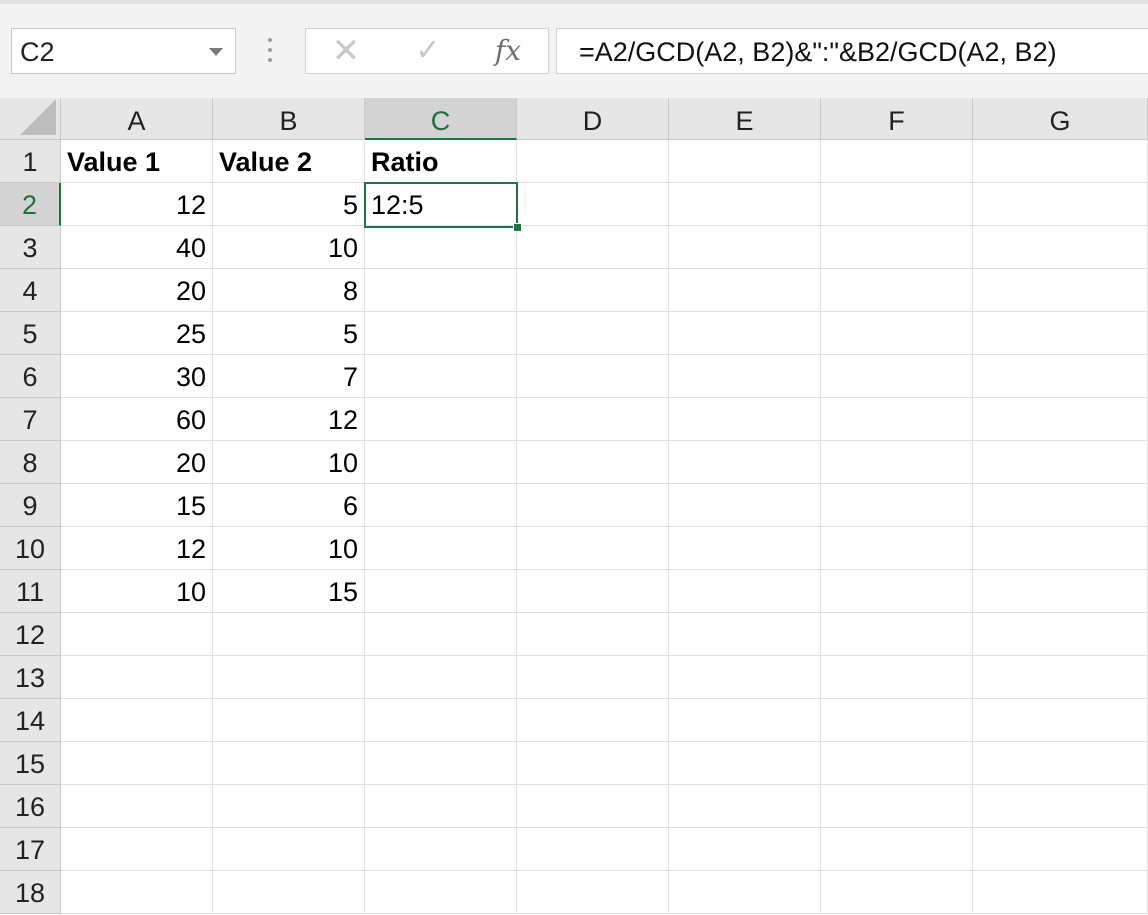 The height and width of the screenshot is (915, 1148). Describe the element at coordinates (216, 52) in the screenshot. I see `chevron-down-icon` at that location.